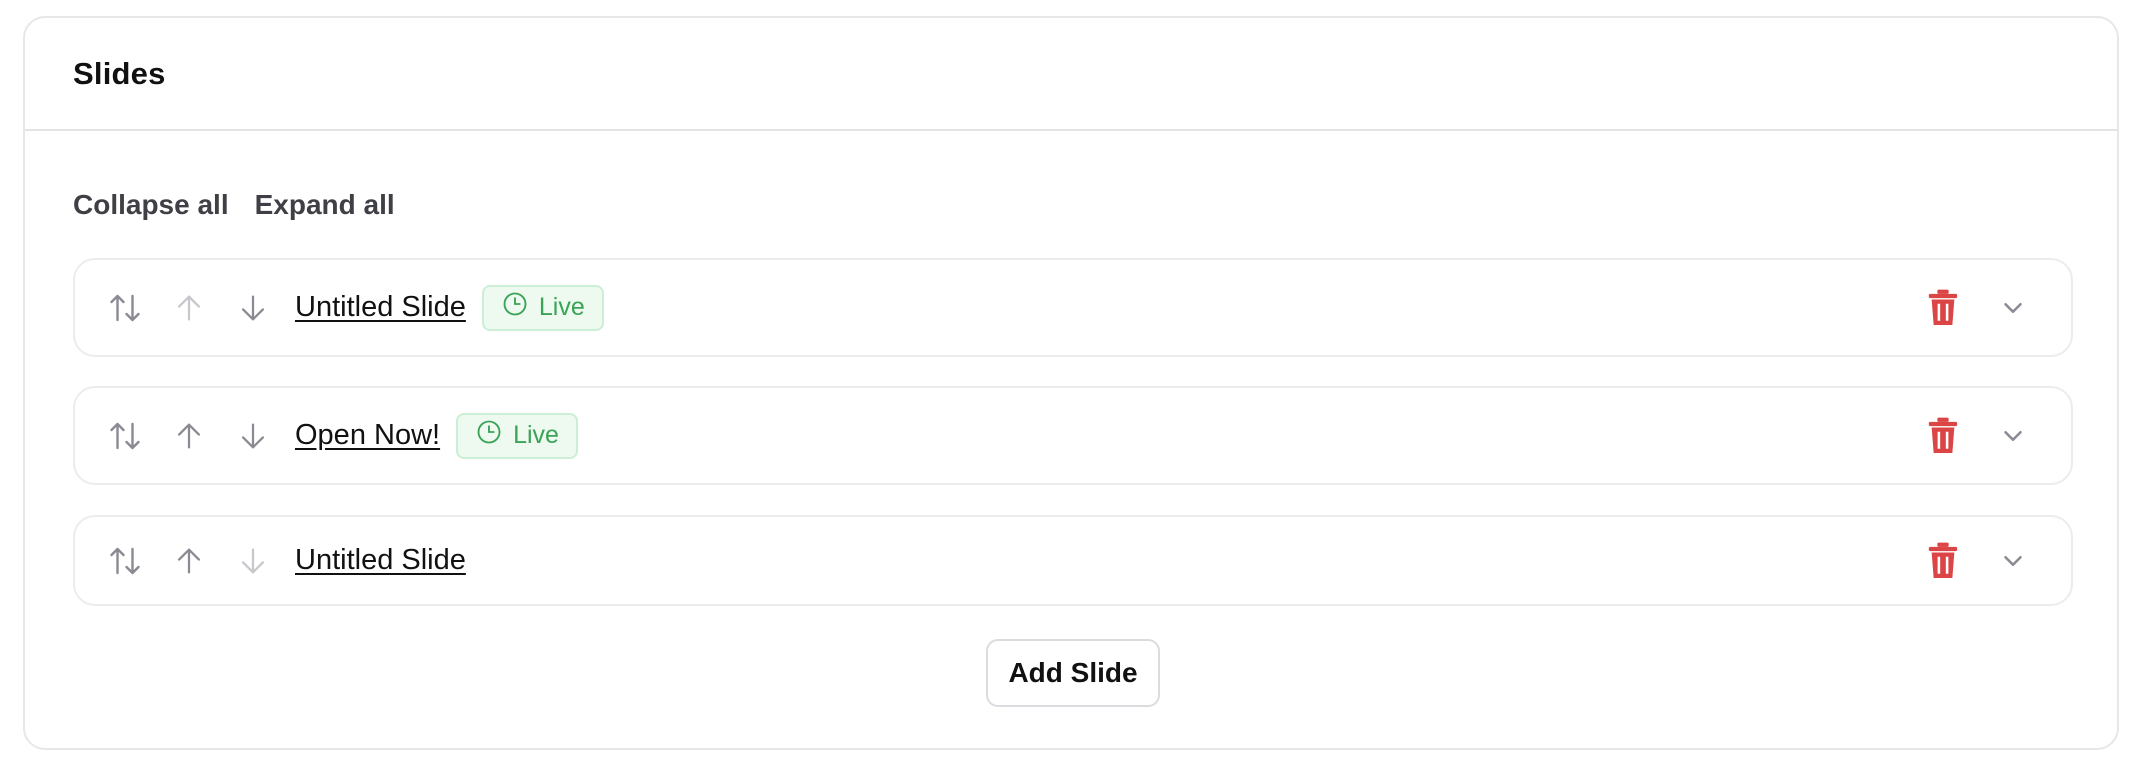 This screenshot has height=762, width=2142. What do you see at coordinates (1073, 560) in the screenshot?
I see `slide-row: Untitled Slide` at bounding box center [1073, 560].